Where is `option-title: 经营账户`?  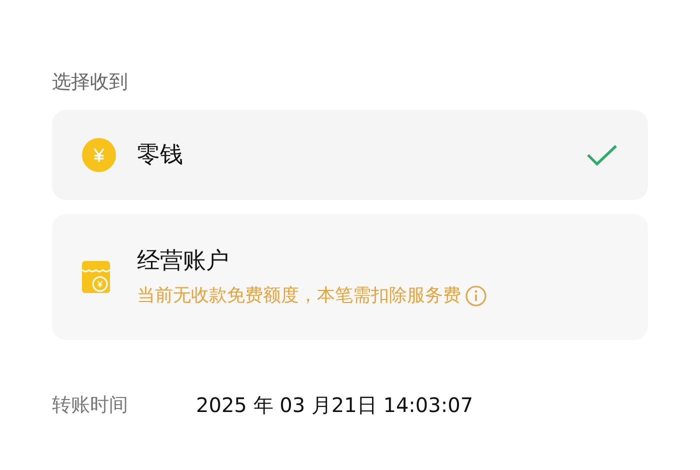 option-title: 经营账户 is located at coordinates (183, 261).